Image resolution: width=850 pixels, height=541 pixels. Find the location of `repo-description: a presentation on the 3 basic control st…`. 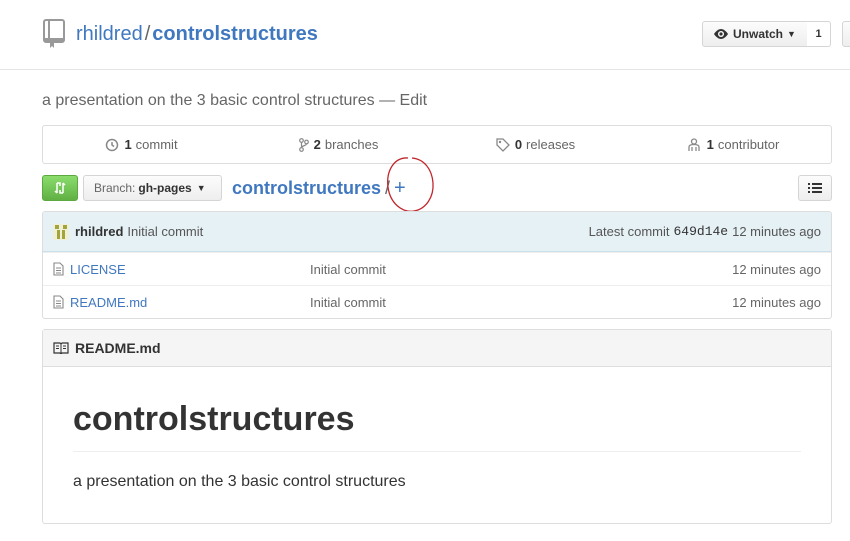

repo-description: a presentation on the 3 basic control st… is located at coordinates (234, 101).